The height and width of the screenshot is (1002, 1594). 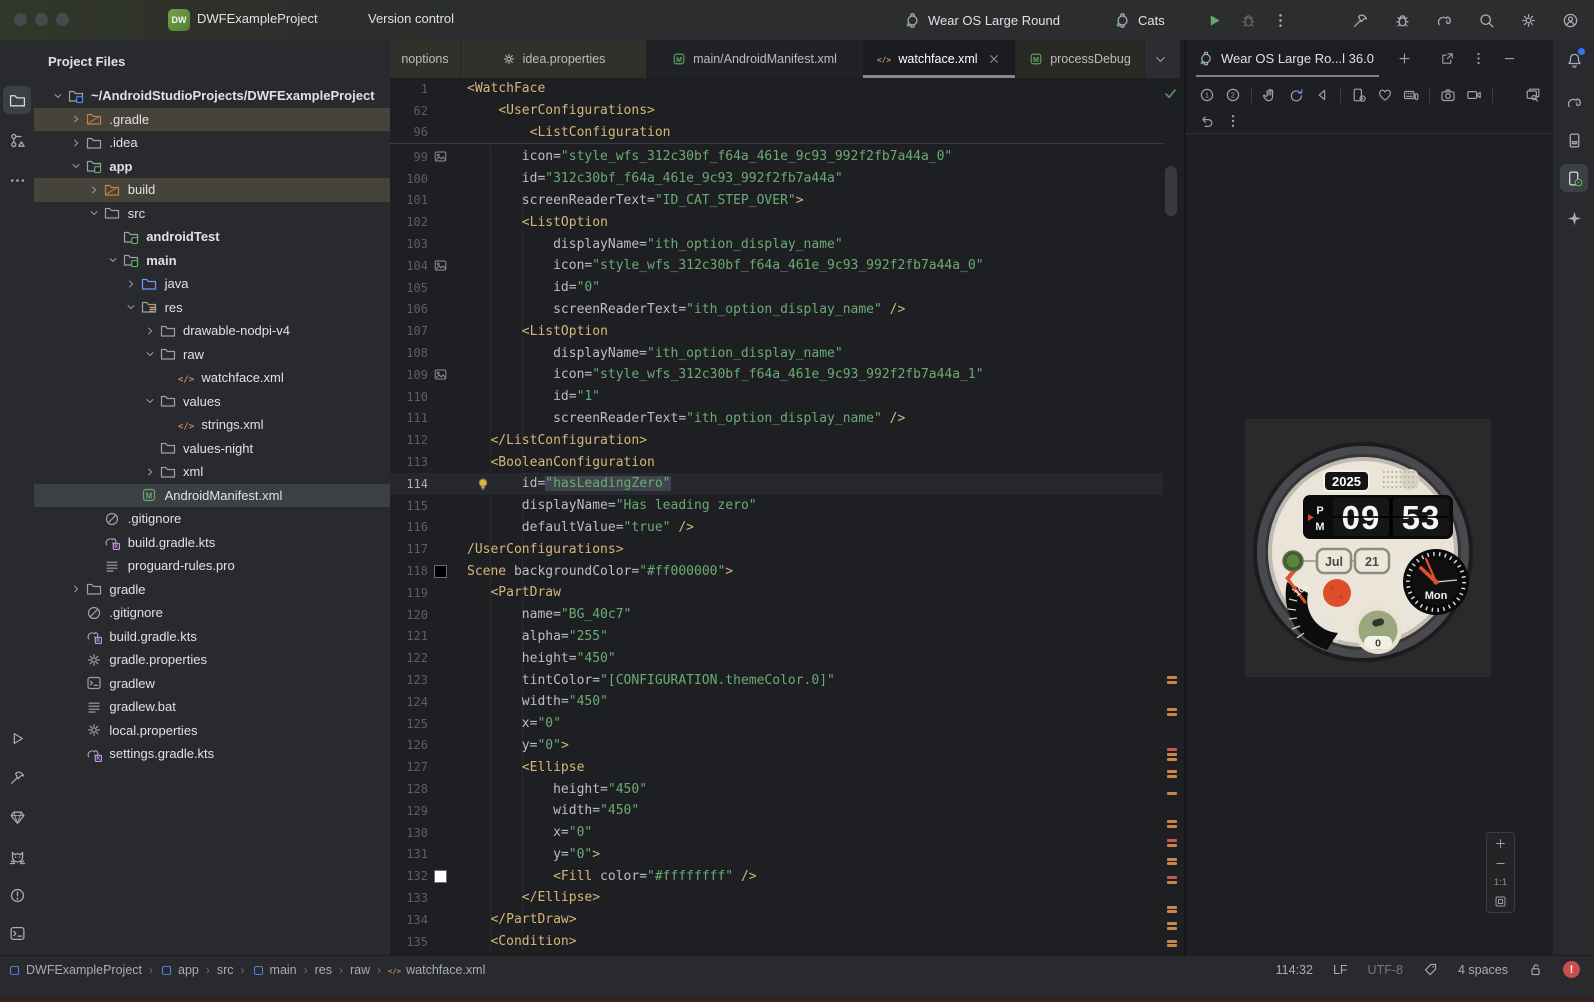 I want to click on line-number: 133, so click(x=409, y=898).